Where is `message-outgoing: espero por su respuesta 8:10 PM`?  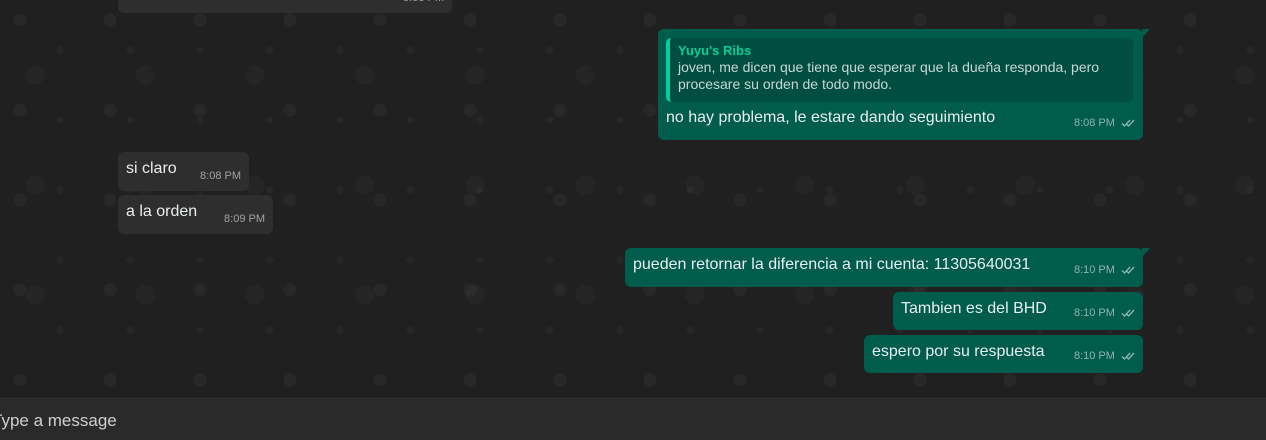
message-outgoing: espero por su respuesta 8:10 PM is located at coordinates (1003, 354).